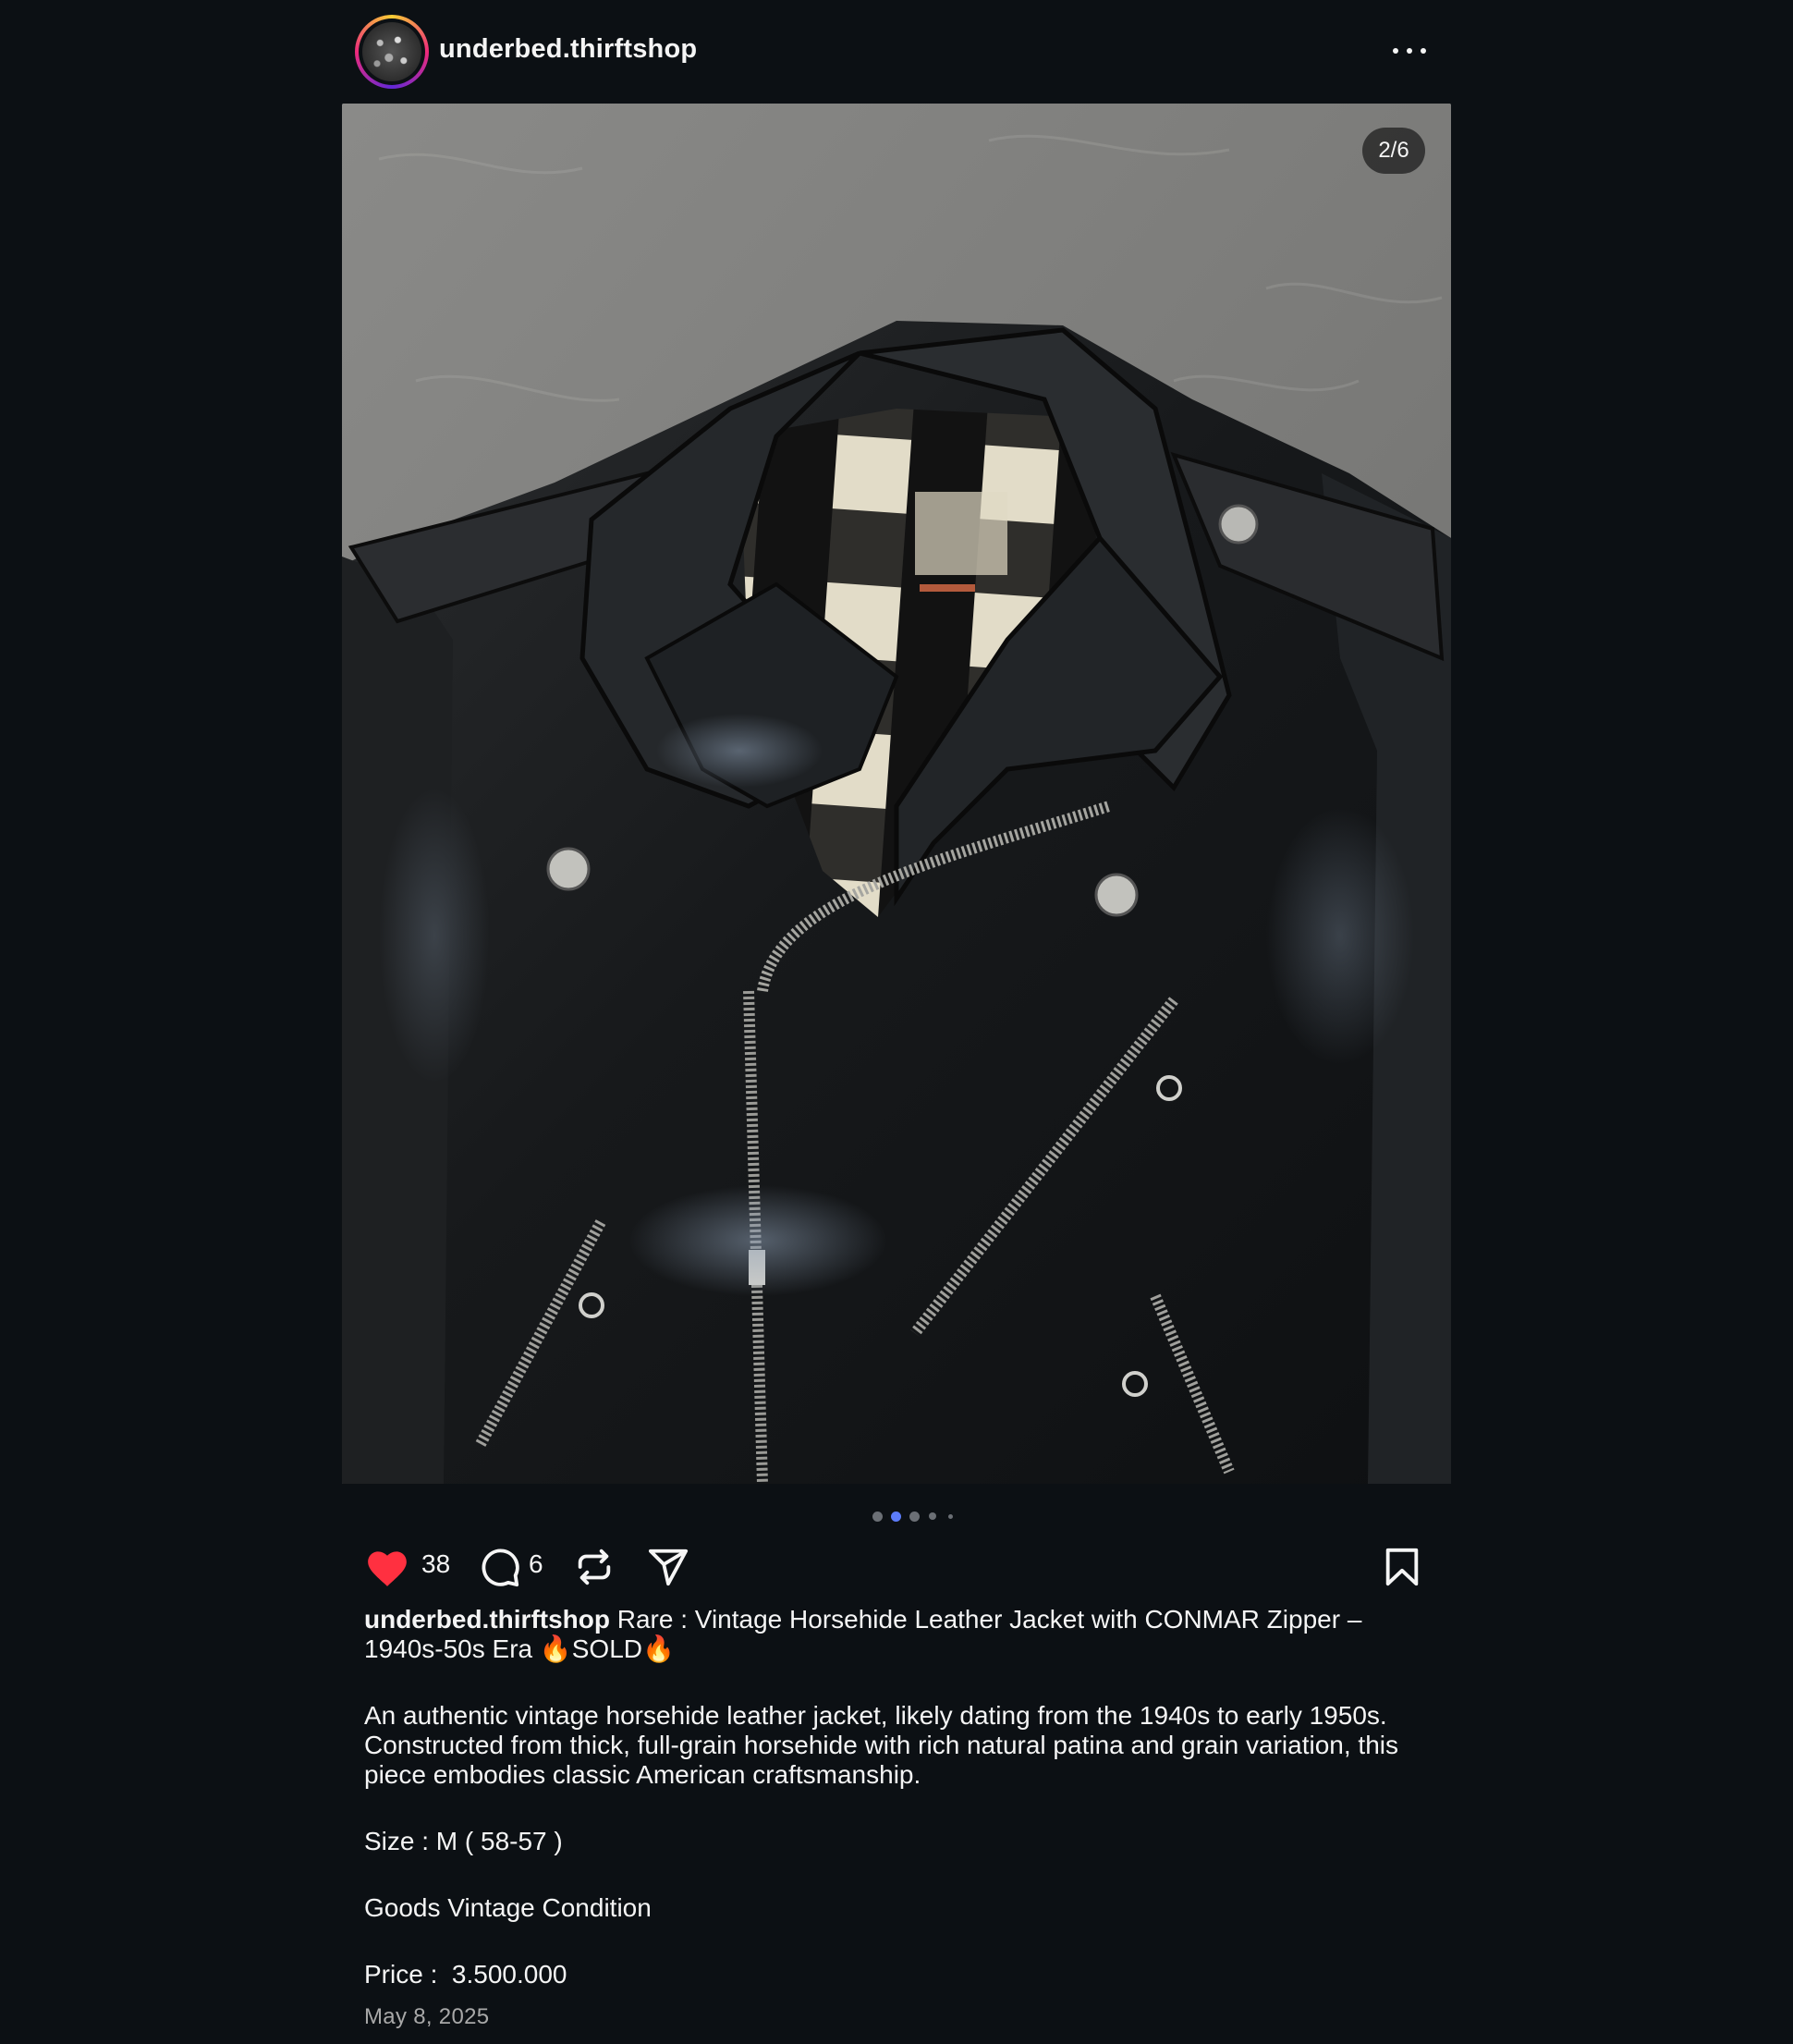  I want to click on bookmark-icon, so click(1402, 1567).